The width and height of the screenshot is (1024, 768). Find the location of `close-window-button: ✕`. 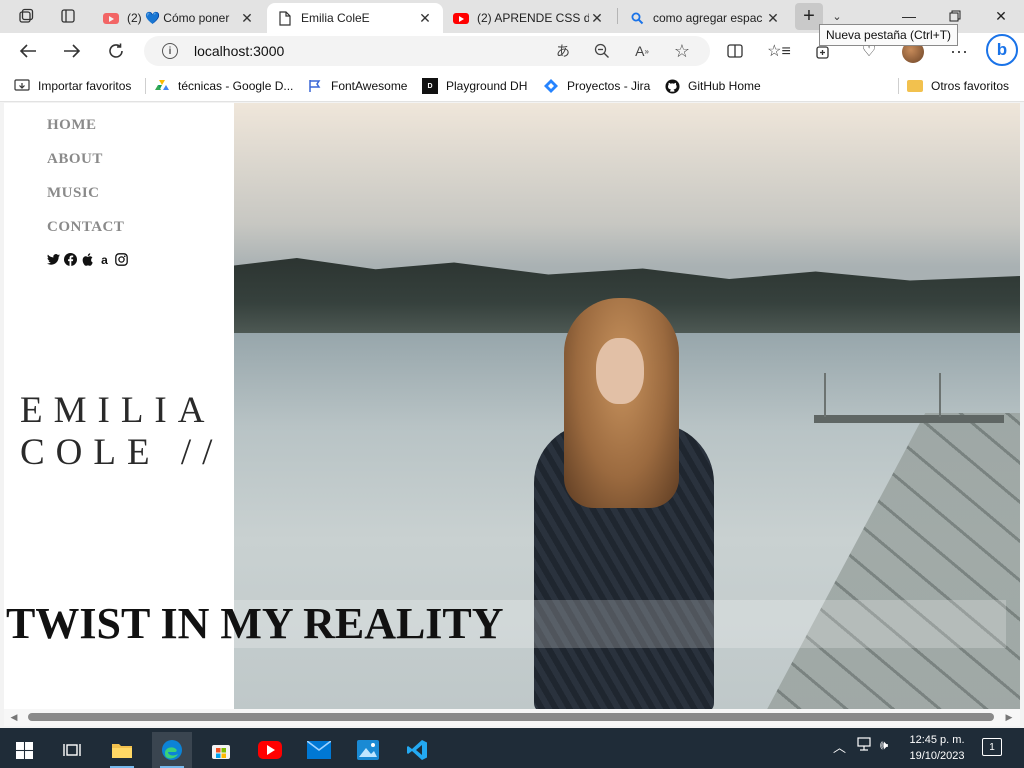

close-window-button: ✕ is located at coordinates (1001, 16).